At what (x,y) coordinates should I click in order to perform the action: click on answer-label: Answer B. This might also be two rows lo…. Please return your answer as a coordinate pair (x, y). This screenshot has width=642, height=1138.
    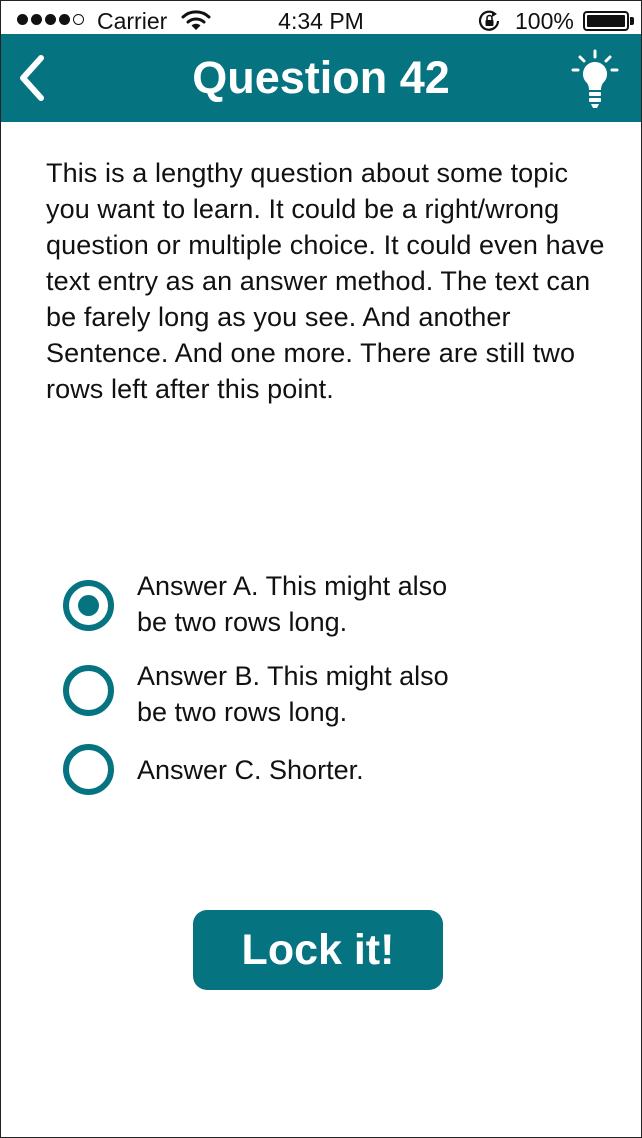
    Looking at the image, I should click on (327, 694).